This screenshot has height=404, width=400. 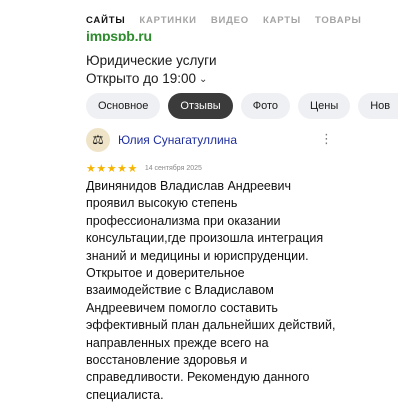 What do you see at coordinates (183, 220) in the screenshot?
I see `review-line: профессионализма при оказании` at bounding box center [183, 220].